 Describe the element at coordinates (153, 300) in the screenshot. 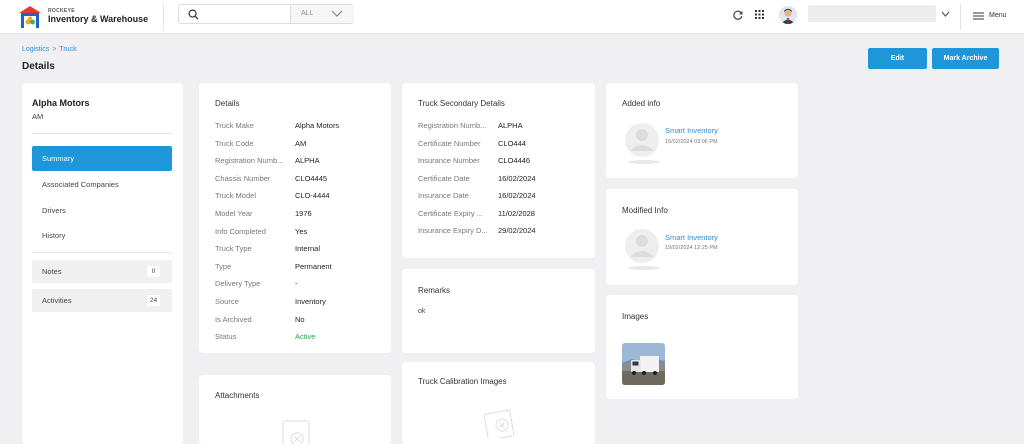

I see `activities-count-badge: 24` at that location.